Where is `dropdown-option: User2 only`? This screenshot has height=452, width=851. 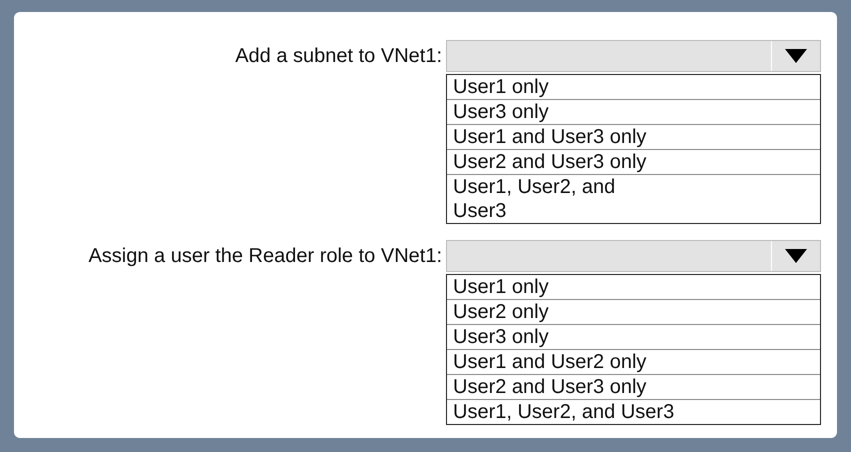 dropdown-option: User2 only is located at coordinates (633, 312).